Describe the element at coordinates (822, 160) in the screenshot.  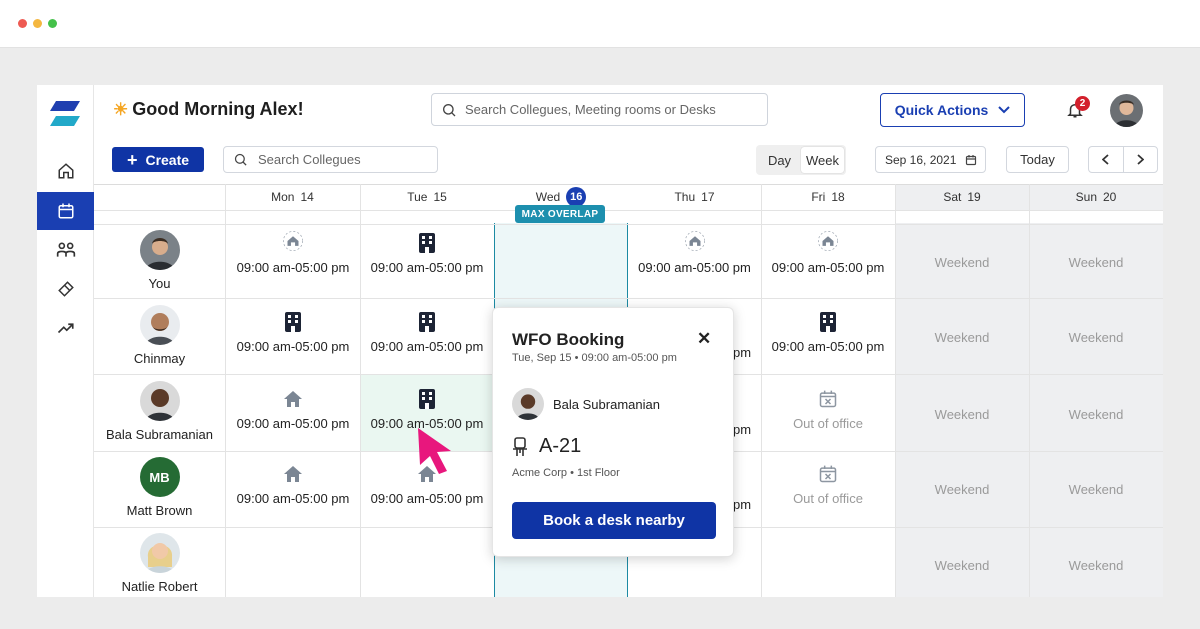
I see `view-week-option: Week` at that location.